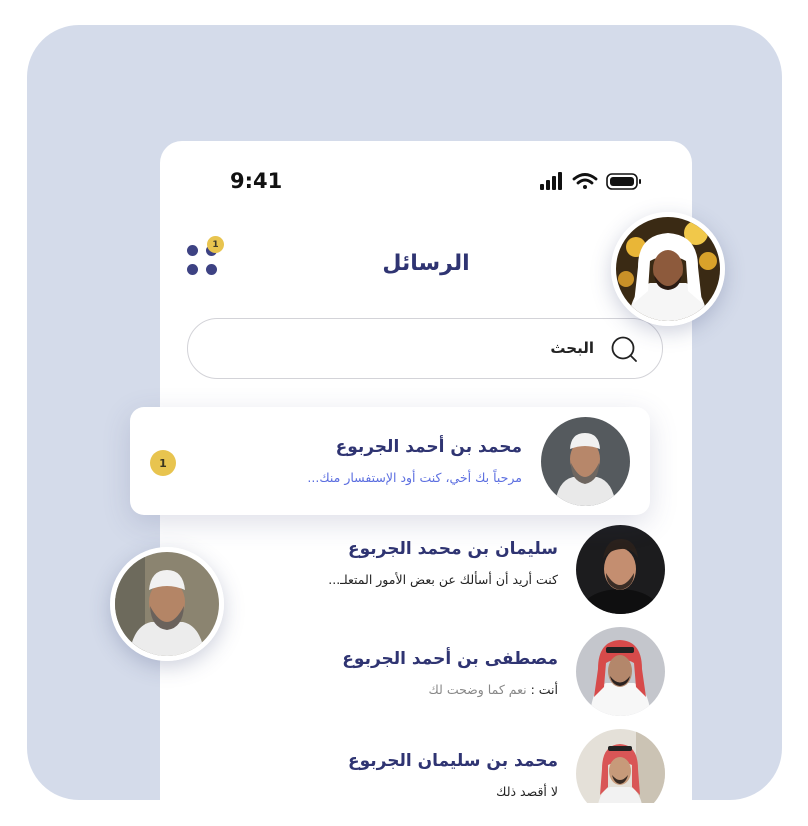  I want to click on message-preview: أنت : نعم كما وضحت لك, so click(493, 689).